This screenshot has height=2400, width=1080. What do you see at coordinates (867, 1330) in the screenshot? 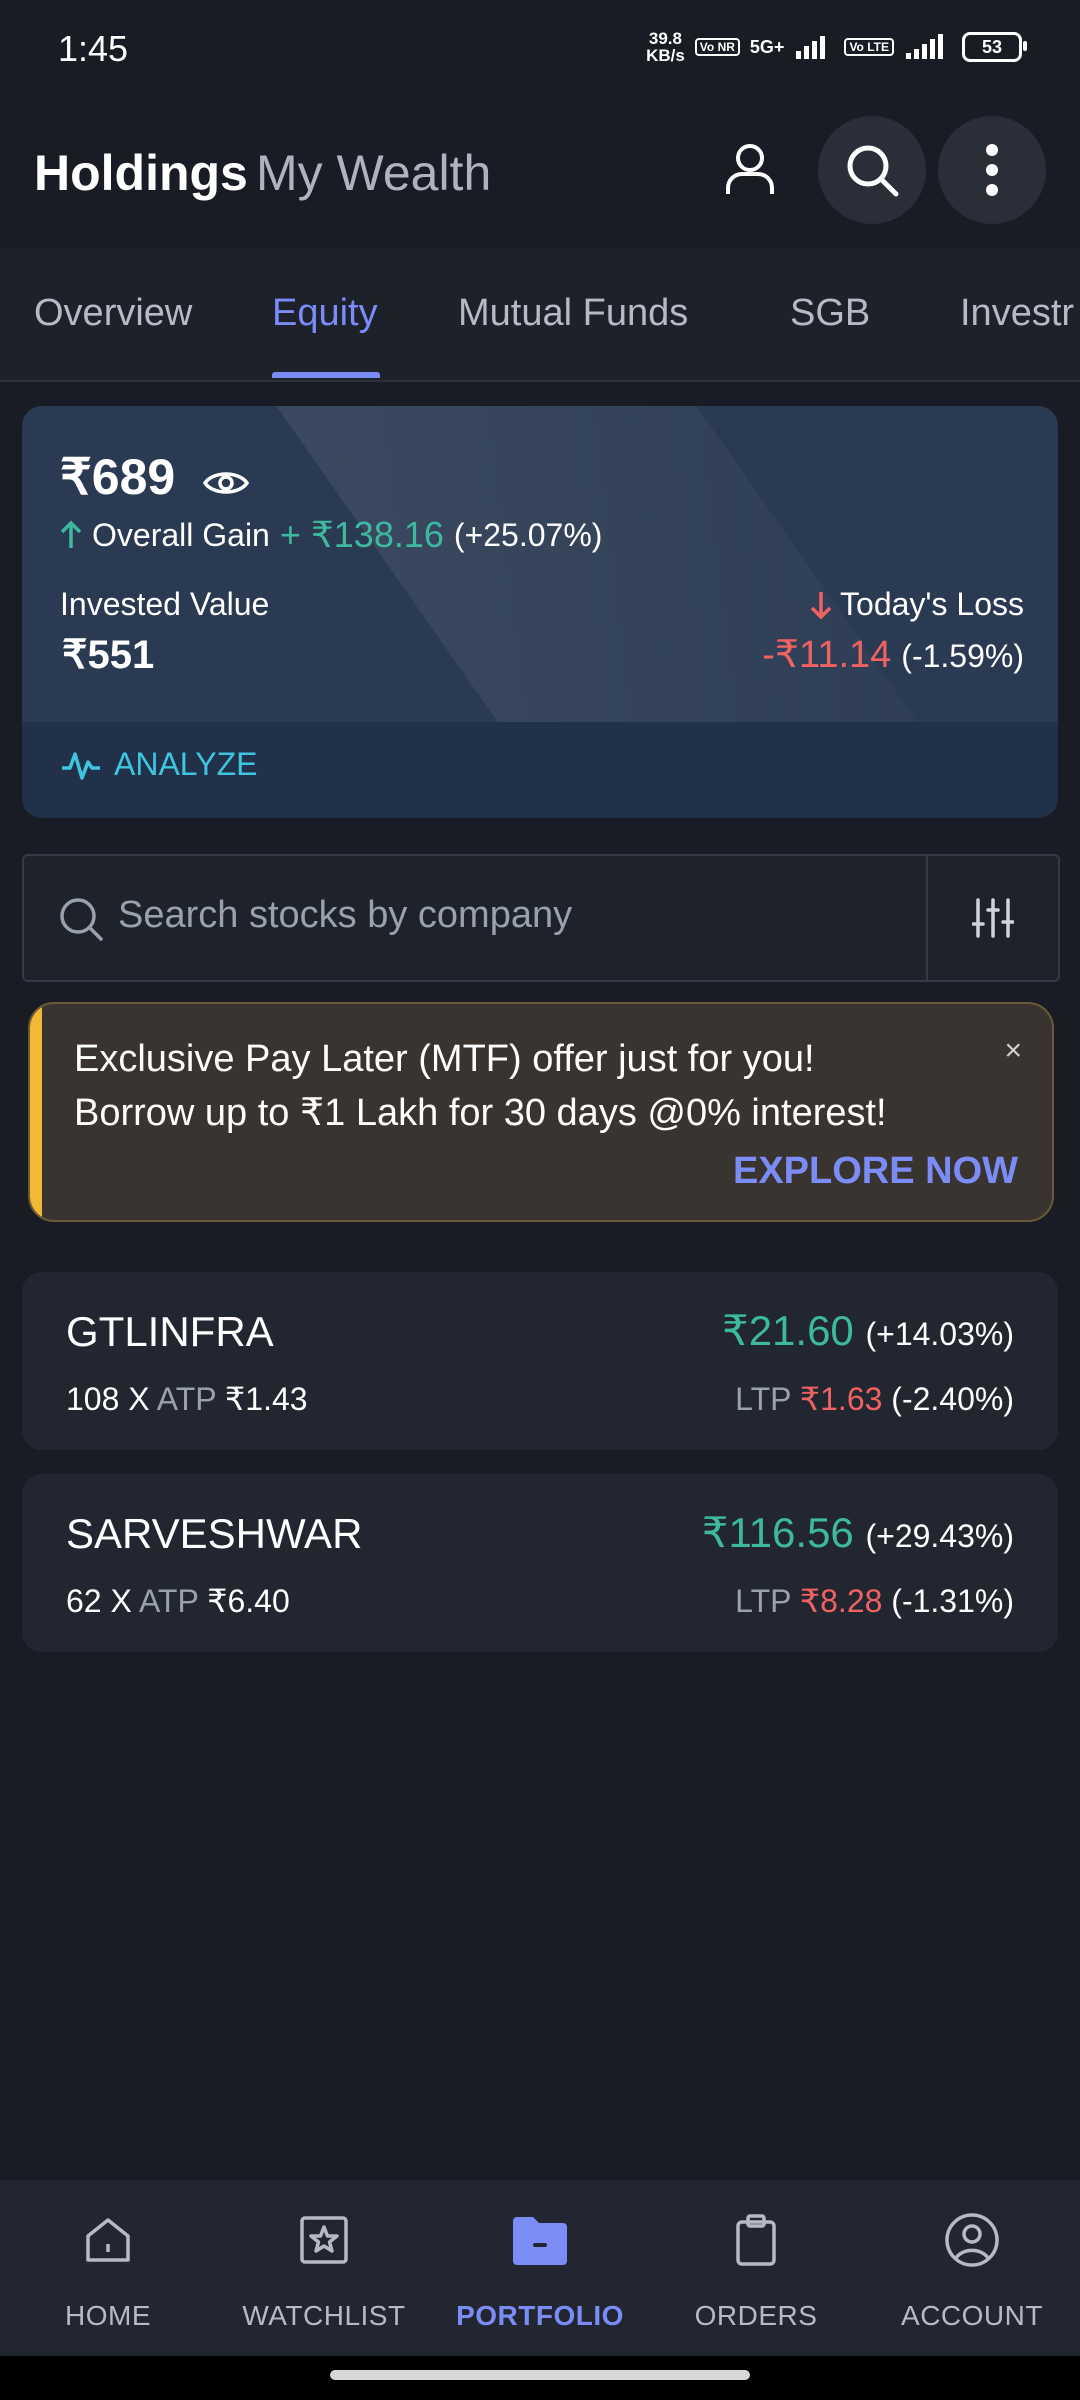
I see `holding-value: ₹21.60 (+14.03%)` at bounding box center [867, 1330].